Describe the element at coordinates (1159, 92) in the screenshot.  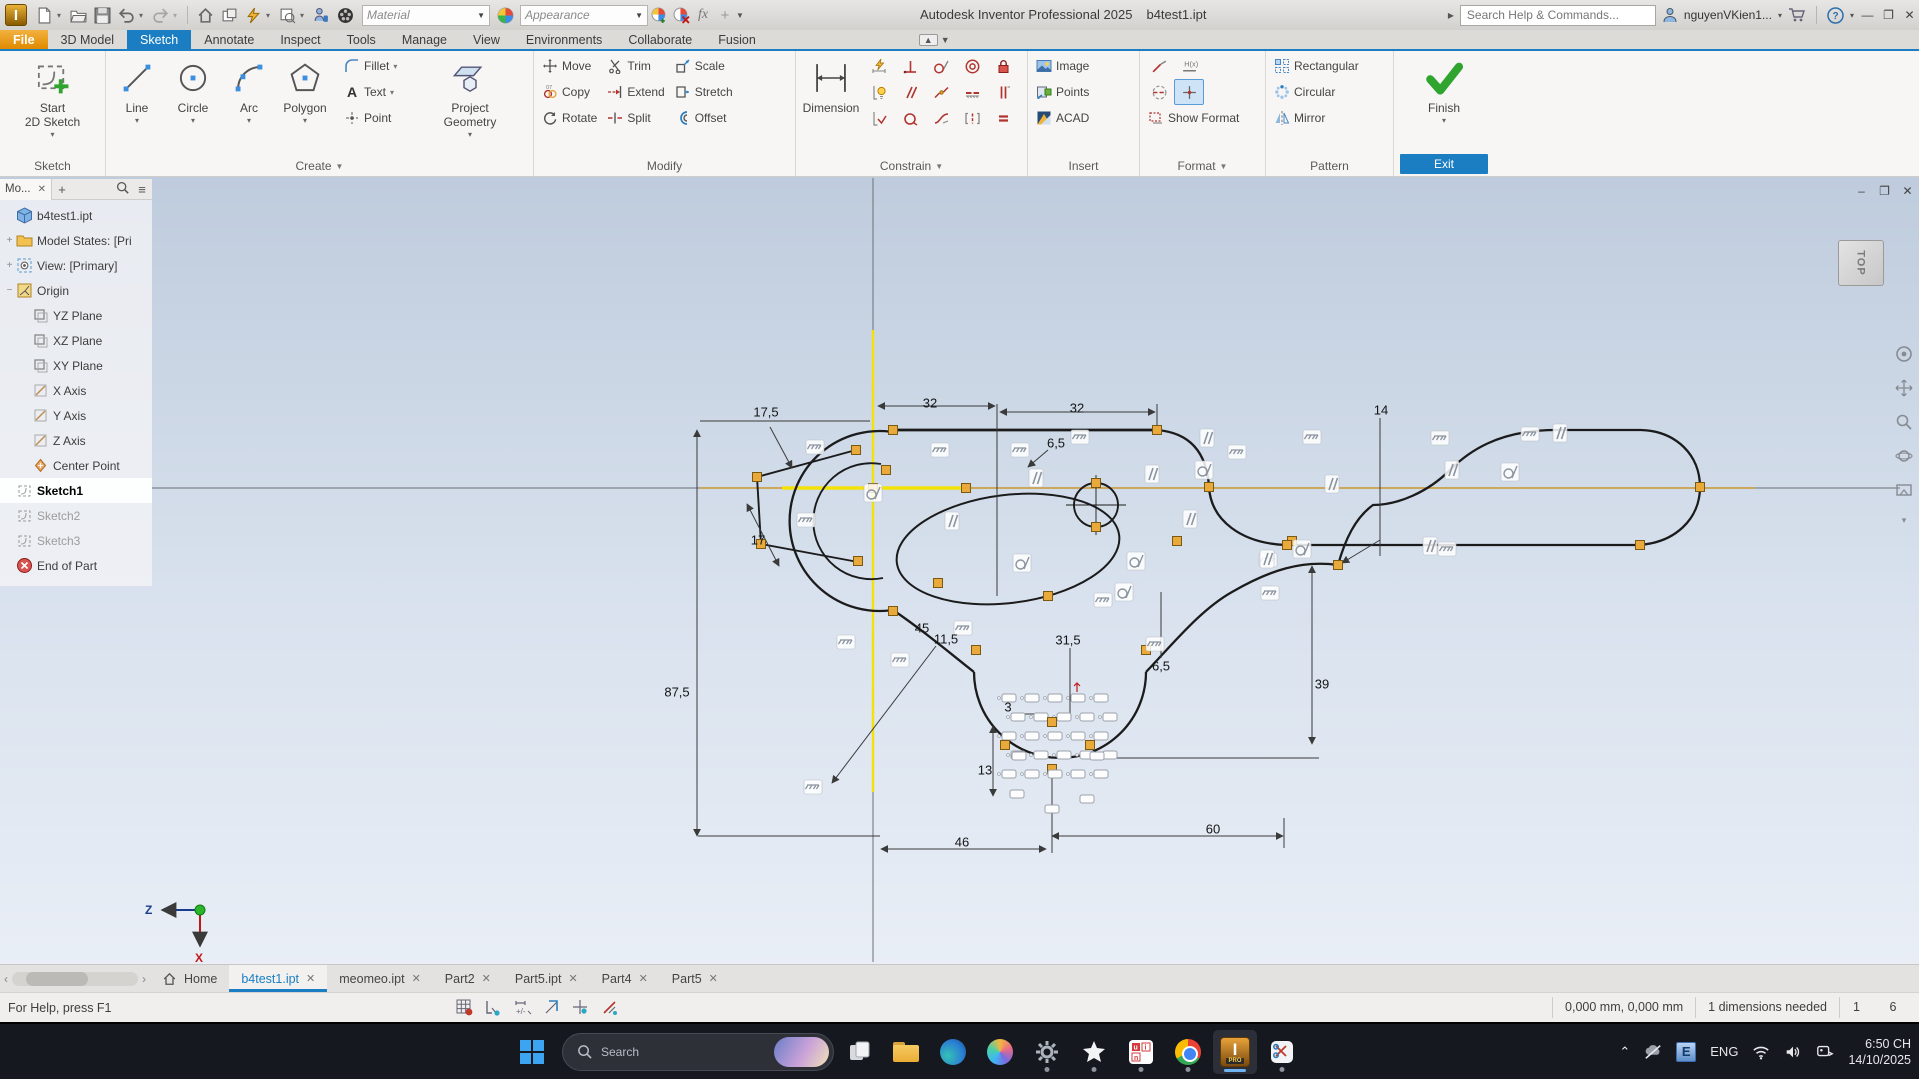
I see `centerline-toggle` at that location.